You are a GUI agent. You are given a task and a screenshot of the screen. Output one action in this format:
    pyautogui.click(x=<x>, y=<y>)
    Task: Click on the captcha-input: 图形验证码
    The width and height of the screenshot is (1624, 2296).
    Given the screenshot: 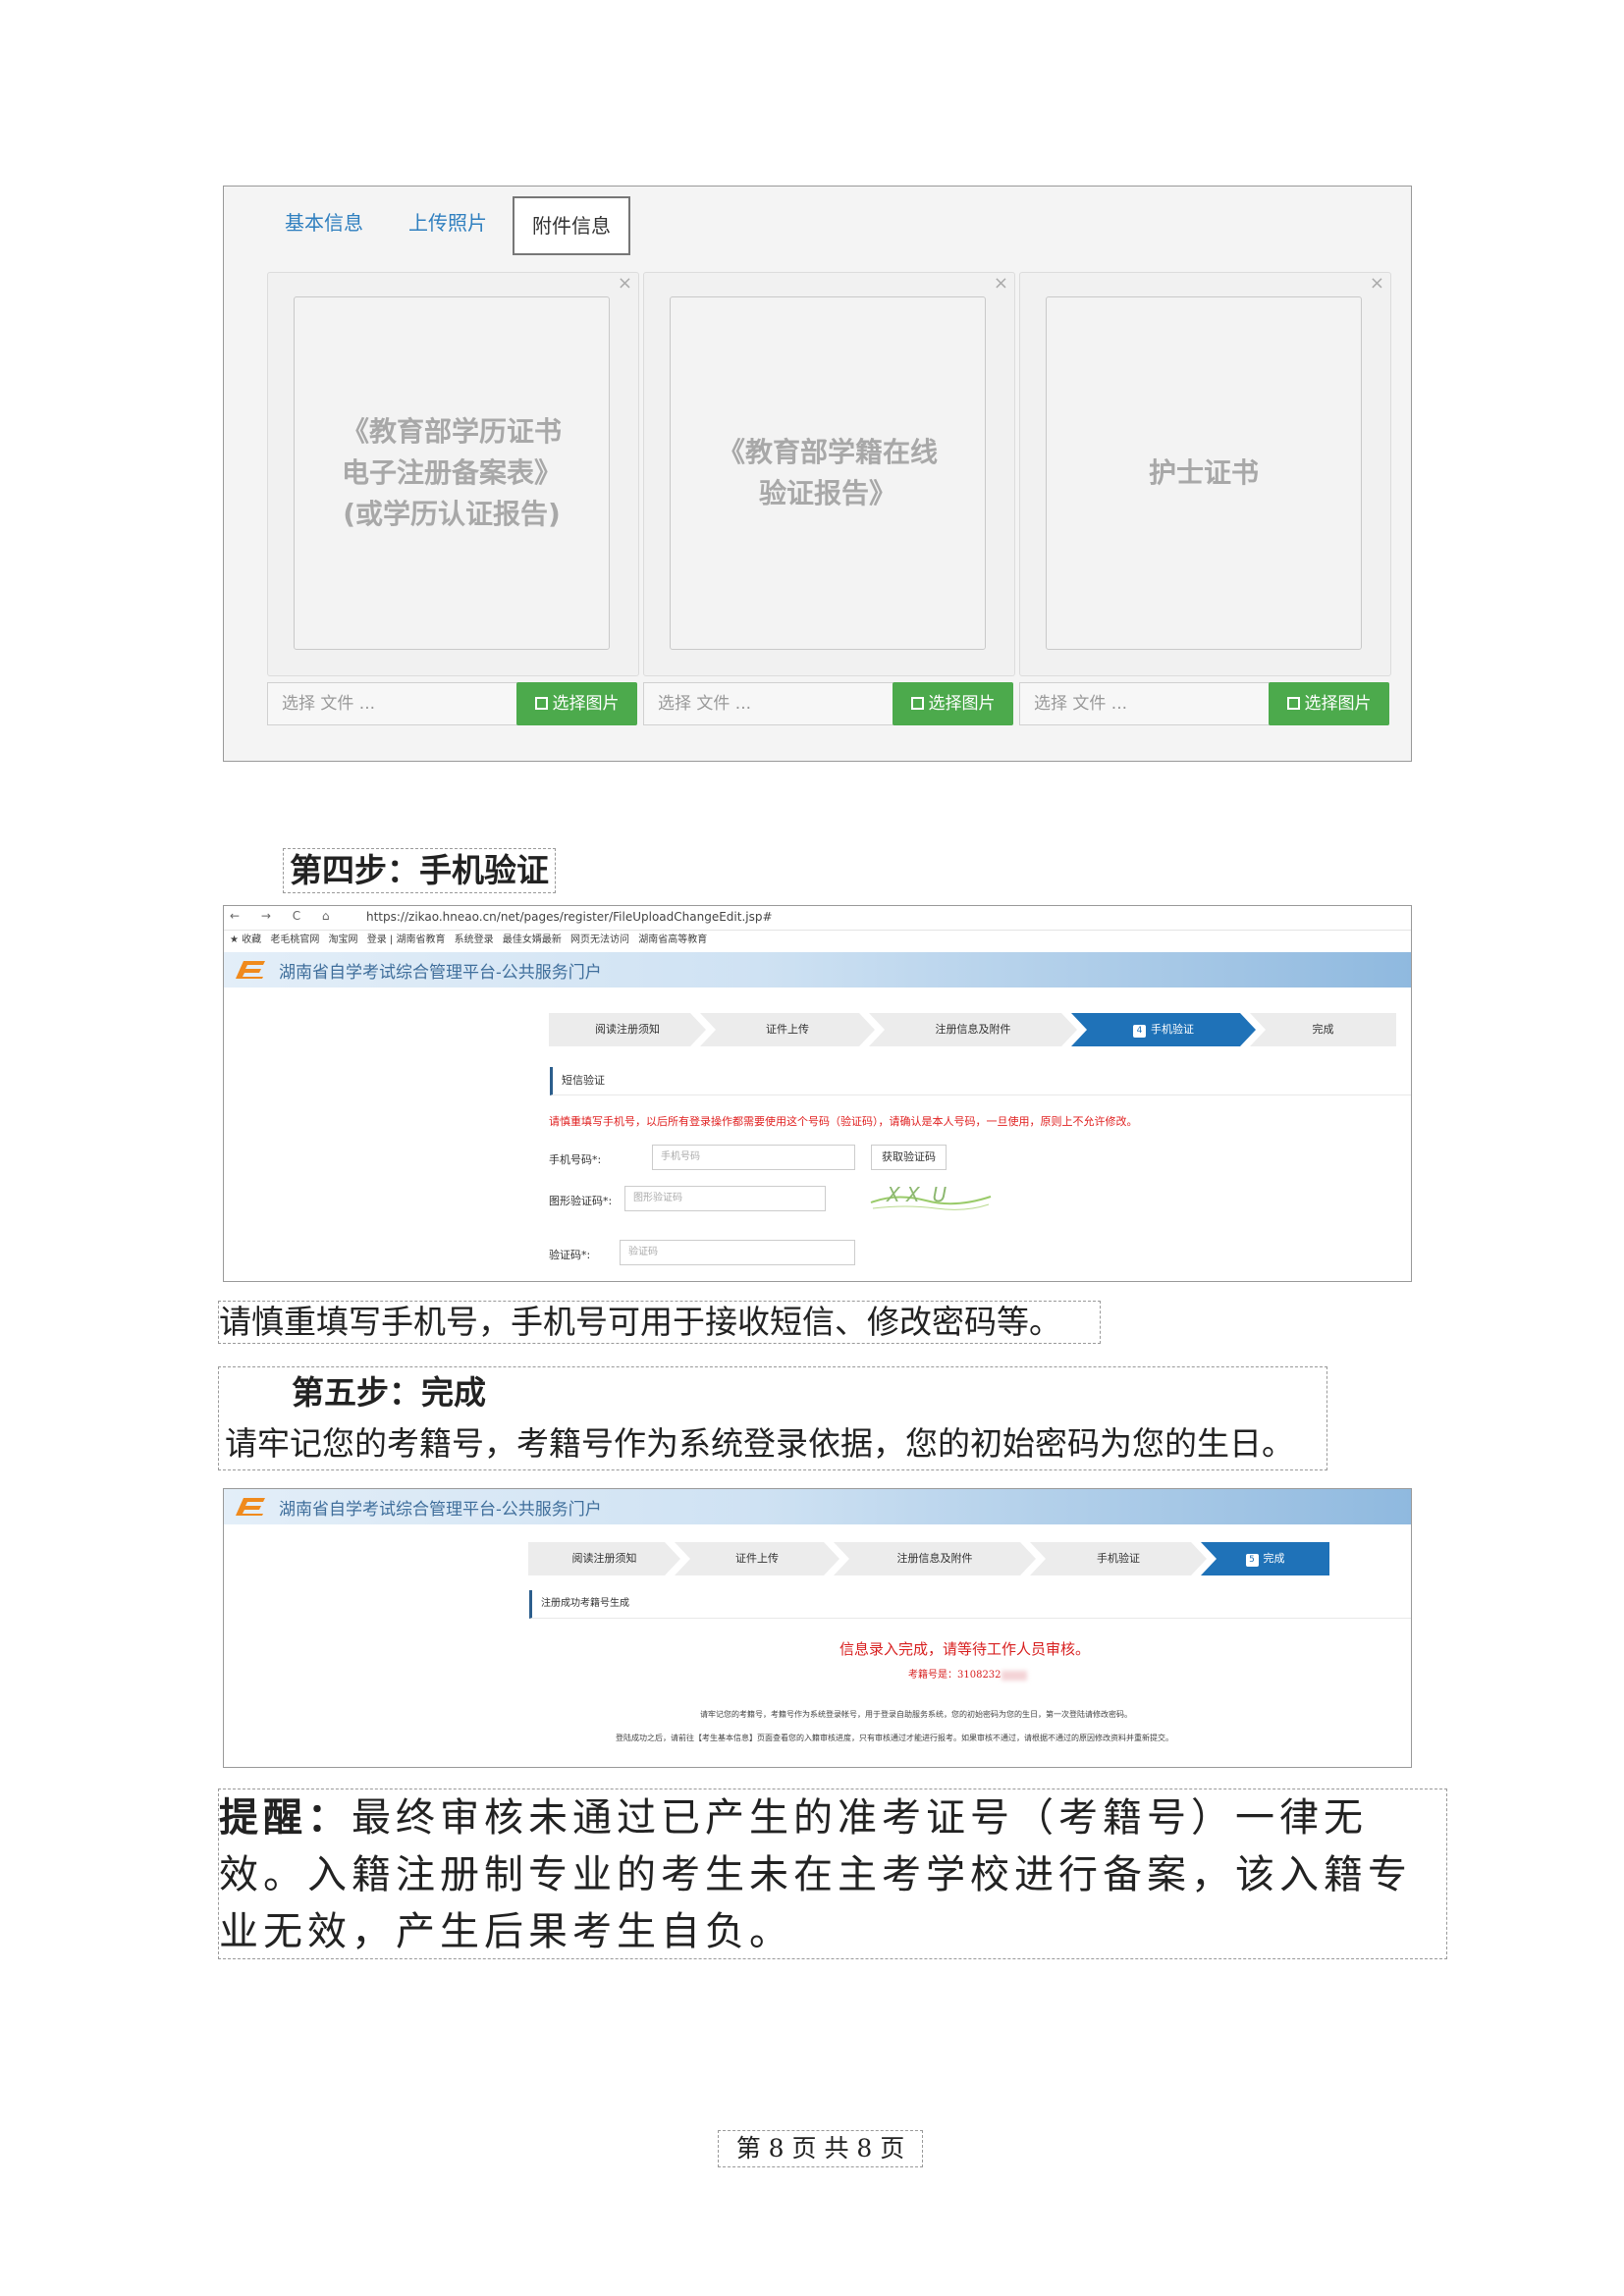 What is the action you would take?
    pyautogui.click(x=725, y=1198)
    